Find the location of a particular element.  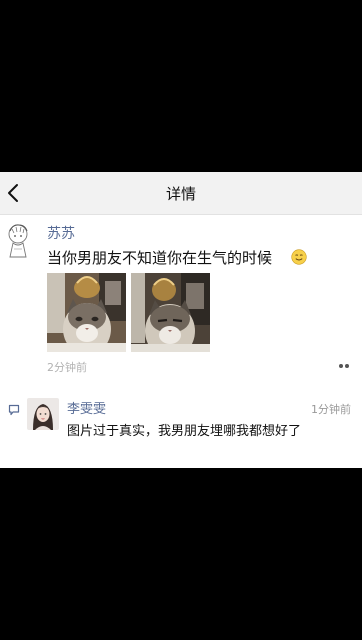

comment-text: 图片过于真实，我男朋友埋哪我都想好了 is located at coordinates (184, 431).